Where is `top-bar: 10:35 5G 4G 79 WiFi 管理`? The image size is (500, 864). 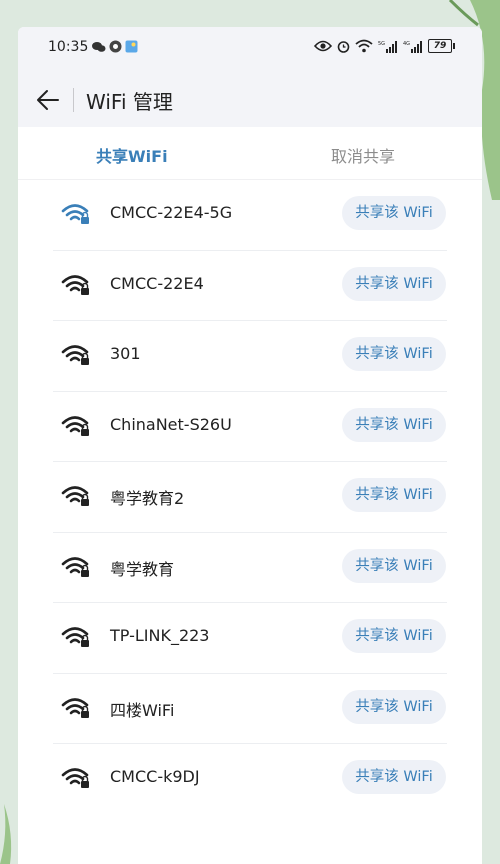 top-bar: 10:35 5G 4G 79 WiFi 管理 is located at coordinates (250, 77).